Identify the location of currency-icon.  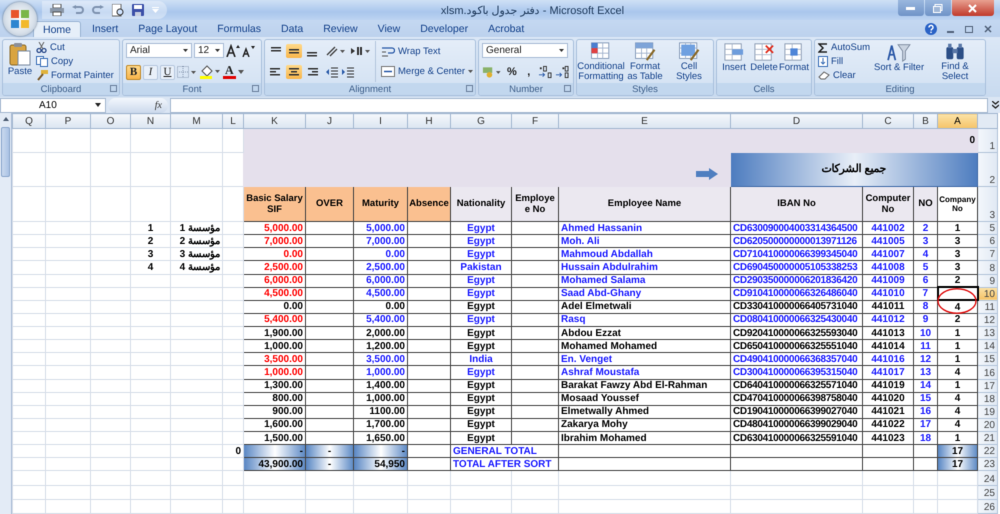
(492, 72).